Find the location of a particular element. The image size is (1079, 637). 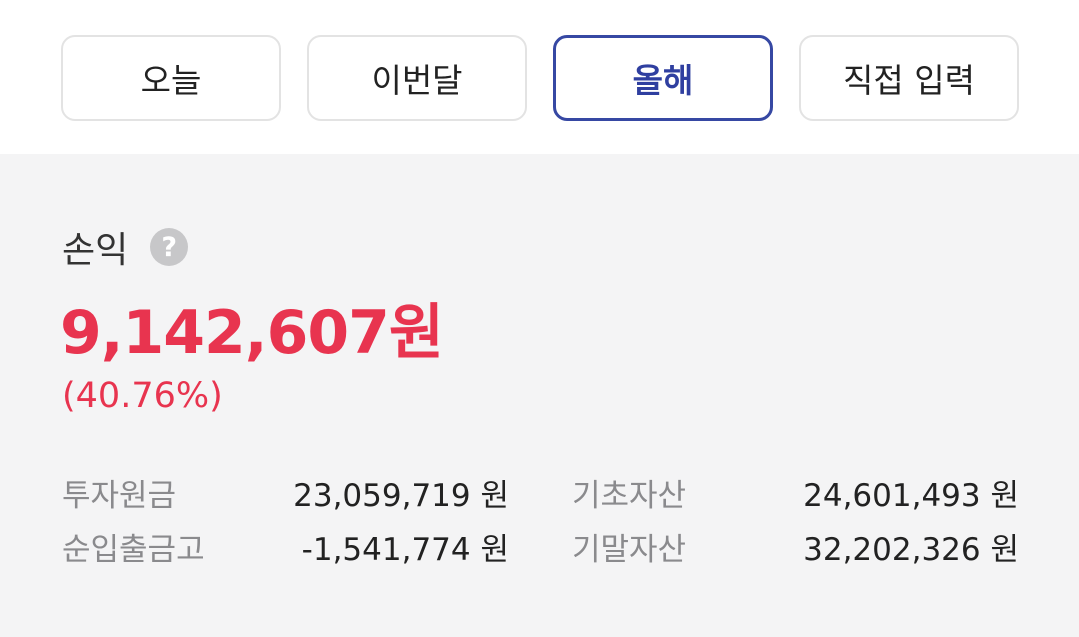

profit-label-row: 손익 ? is located at coordinates (125, 247).